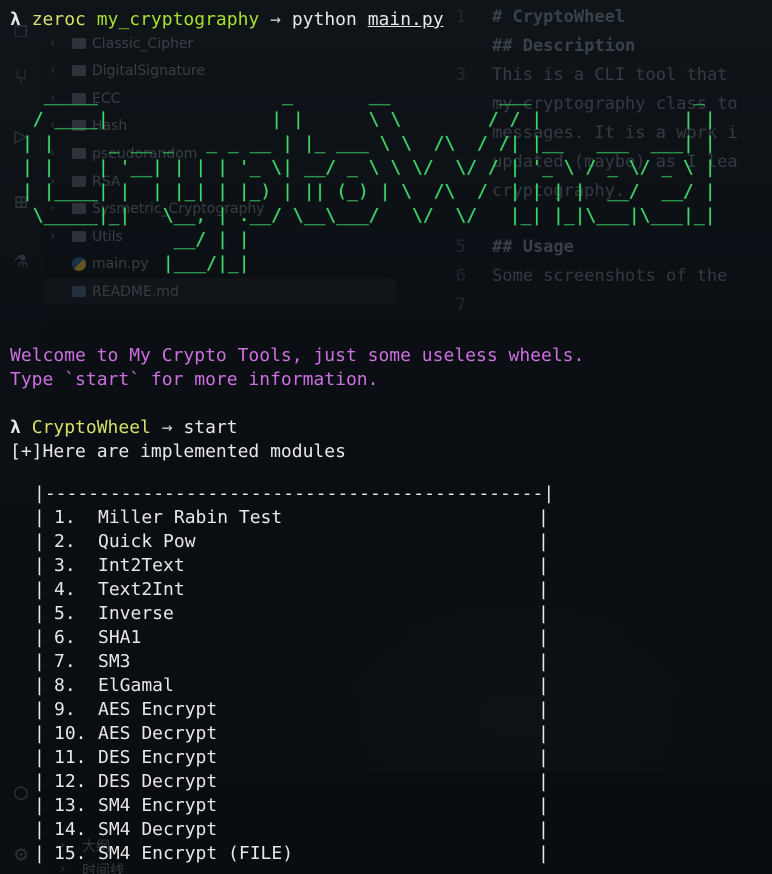  What do you see at coordinates (141, 565) in the screenshot?
I see `menu-item-name: Int2Text` at bounding box center [141, 565].